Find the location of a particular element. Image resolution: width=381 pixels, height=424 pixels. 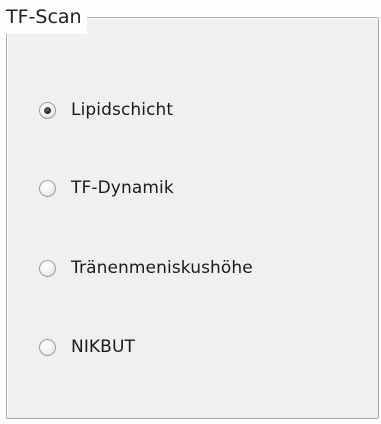

option-label: Lipidschicht is located at coordinates (122, 110).